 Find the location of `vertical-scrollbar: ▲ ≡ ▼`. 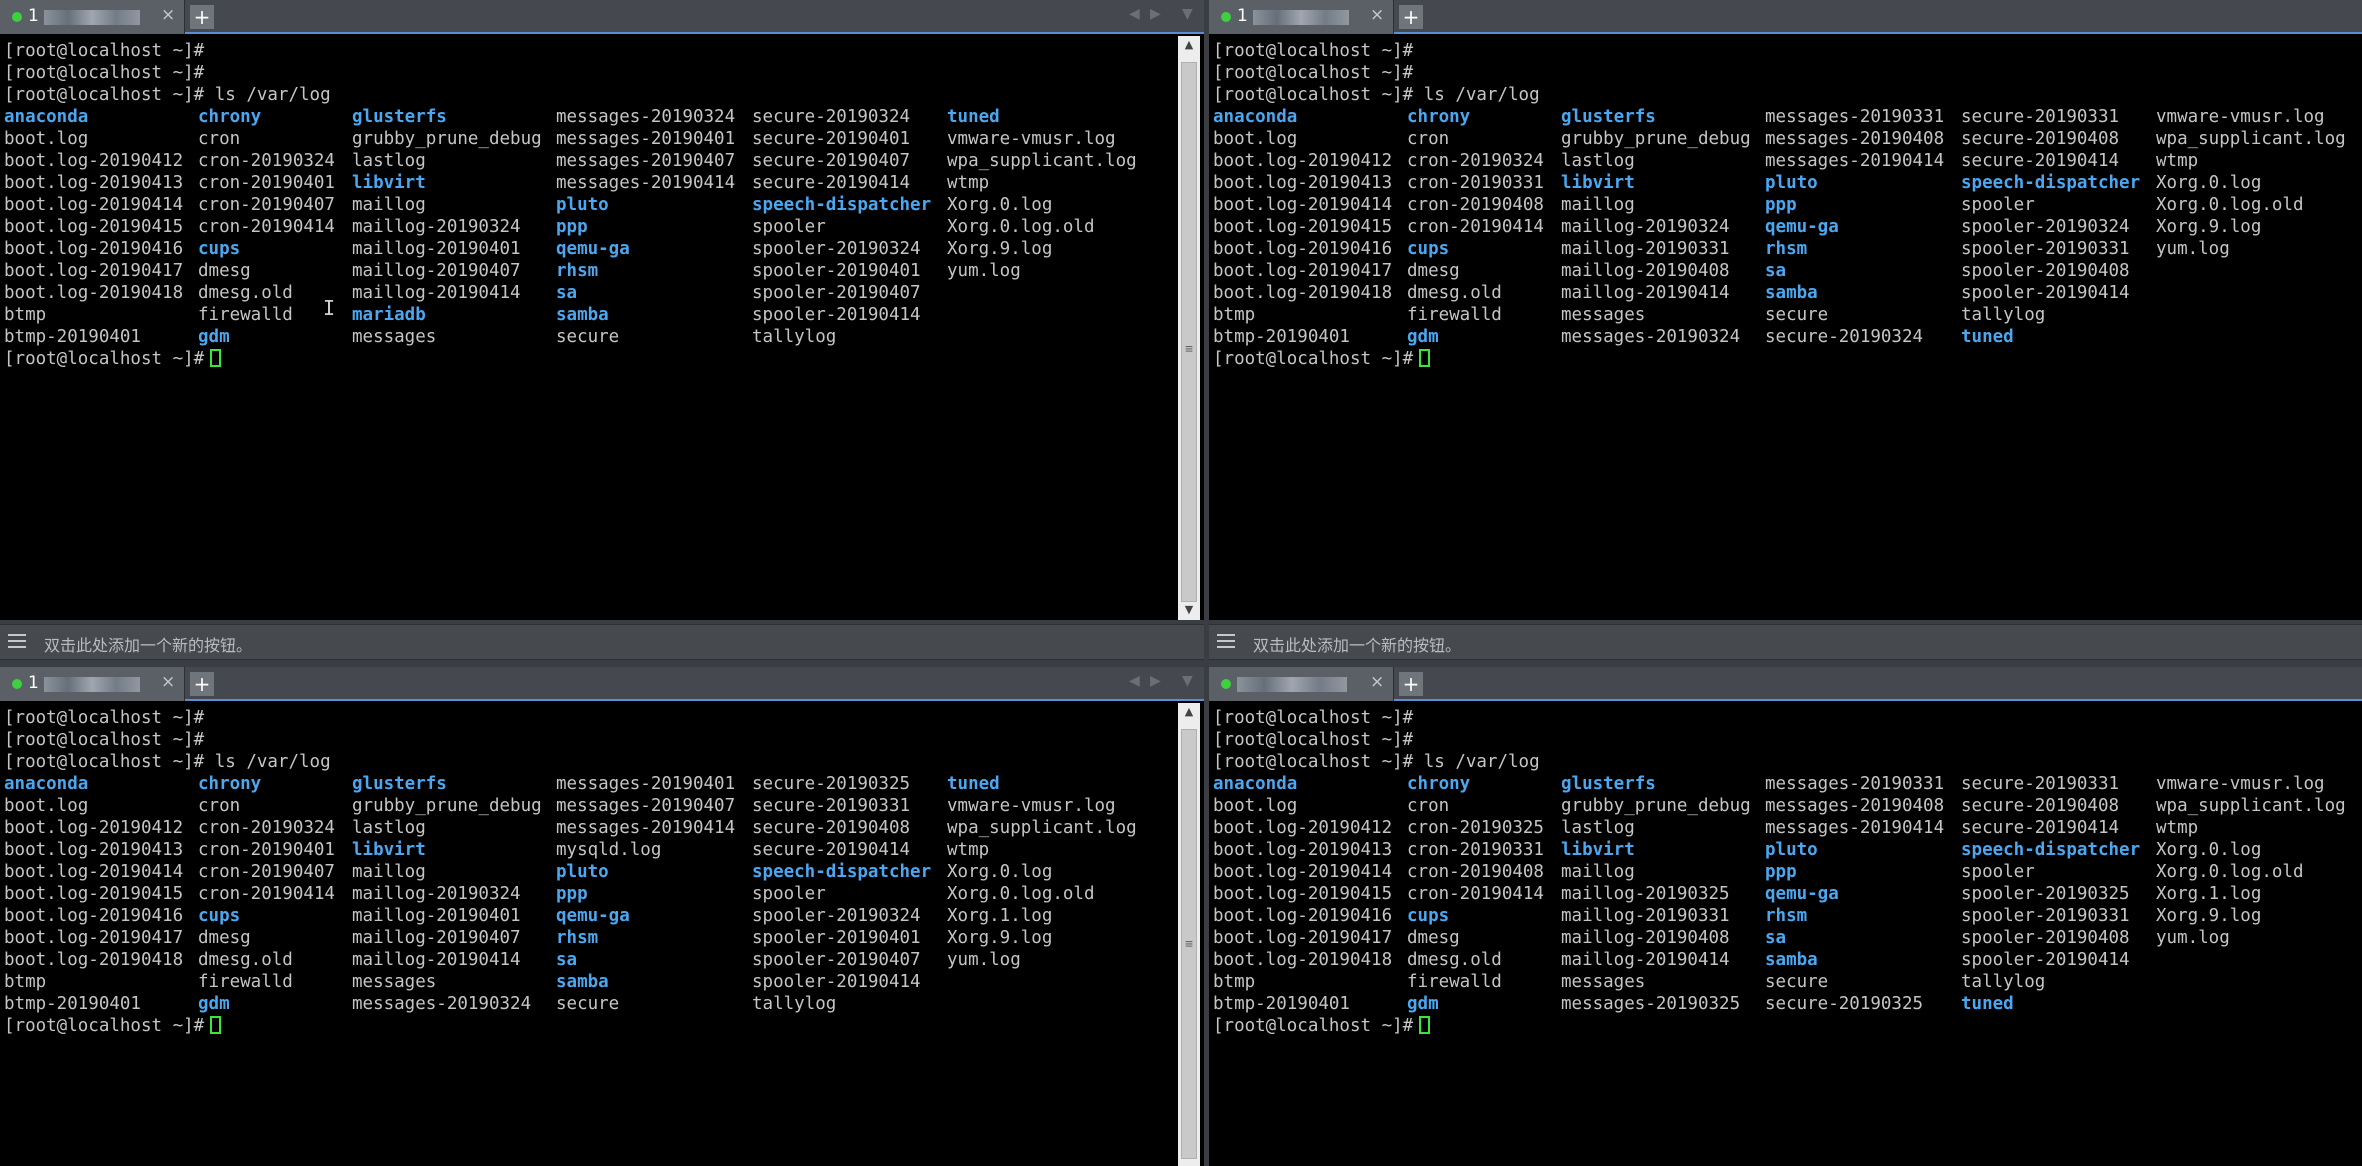

vertical-scrollbar: ▲ ≡ ▼ is located at coordinates (1189, 328).